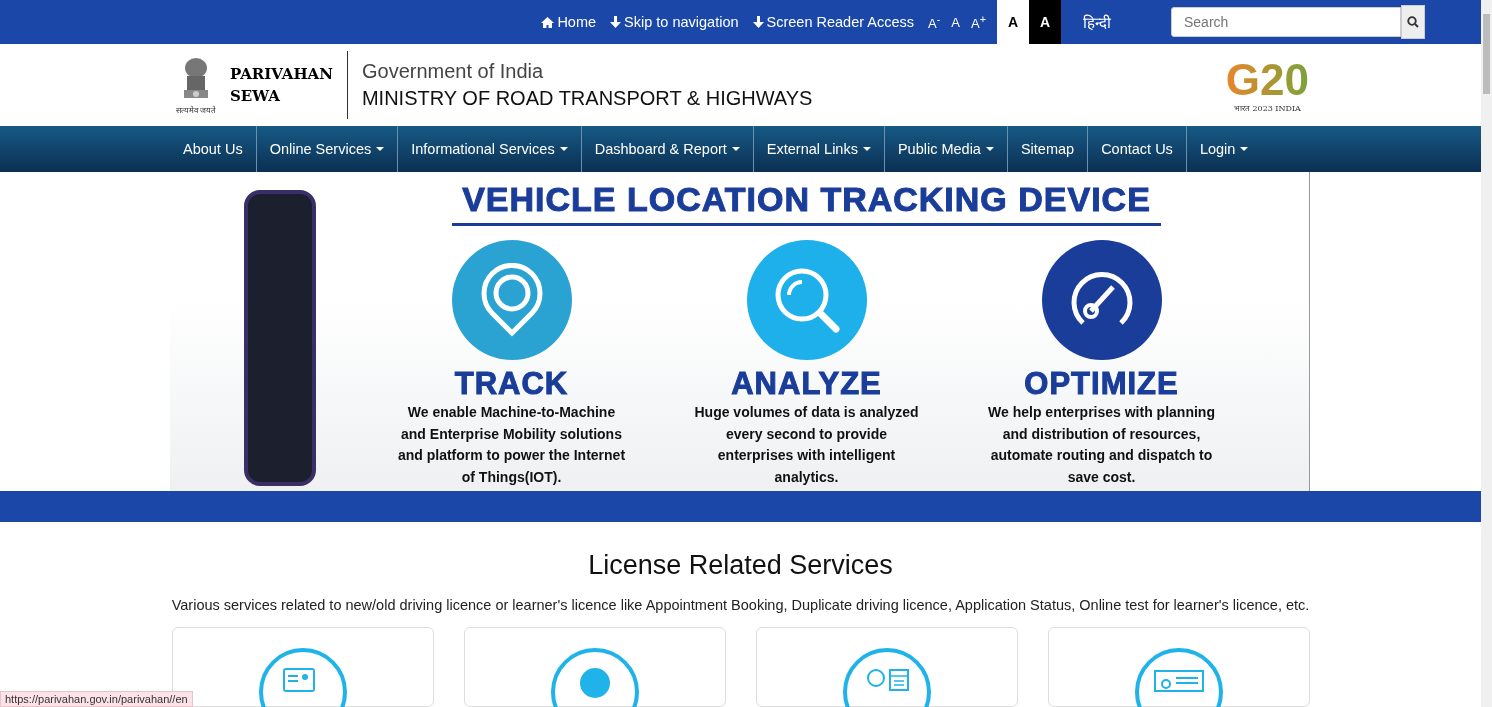 The width and height of the screenshot is (1492, 707). What do you see at coordinates (96, 699) in the screenshot?
I see `status-url: https://parivahan.gov.in/parivahan//en` at bounding box center [96, 699].